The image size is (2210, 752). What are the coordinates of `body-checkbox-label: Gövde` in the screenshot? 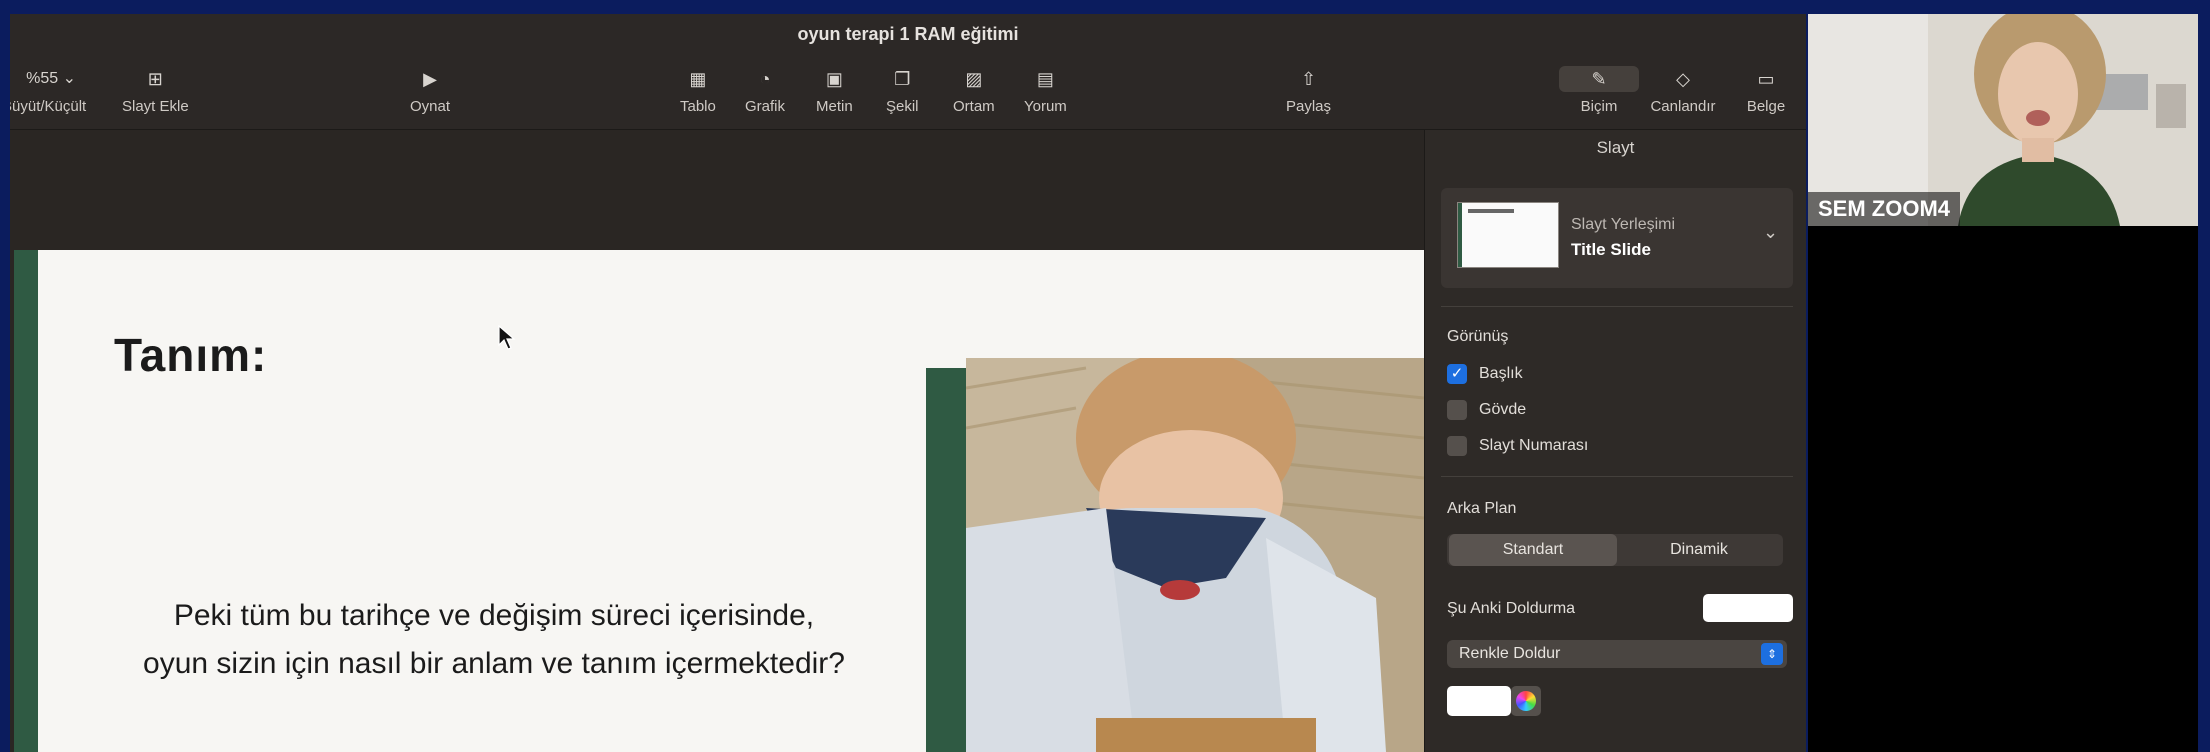 It's located at (1503, 409).